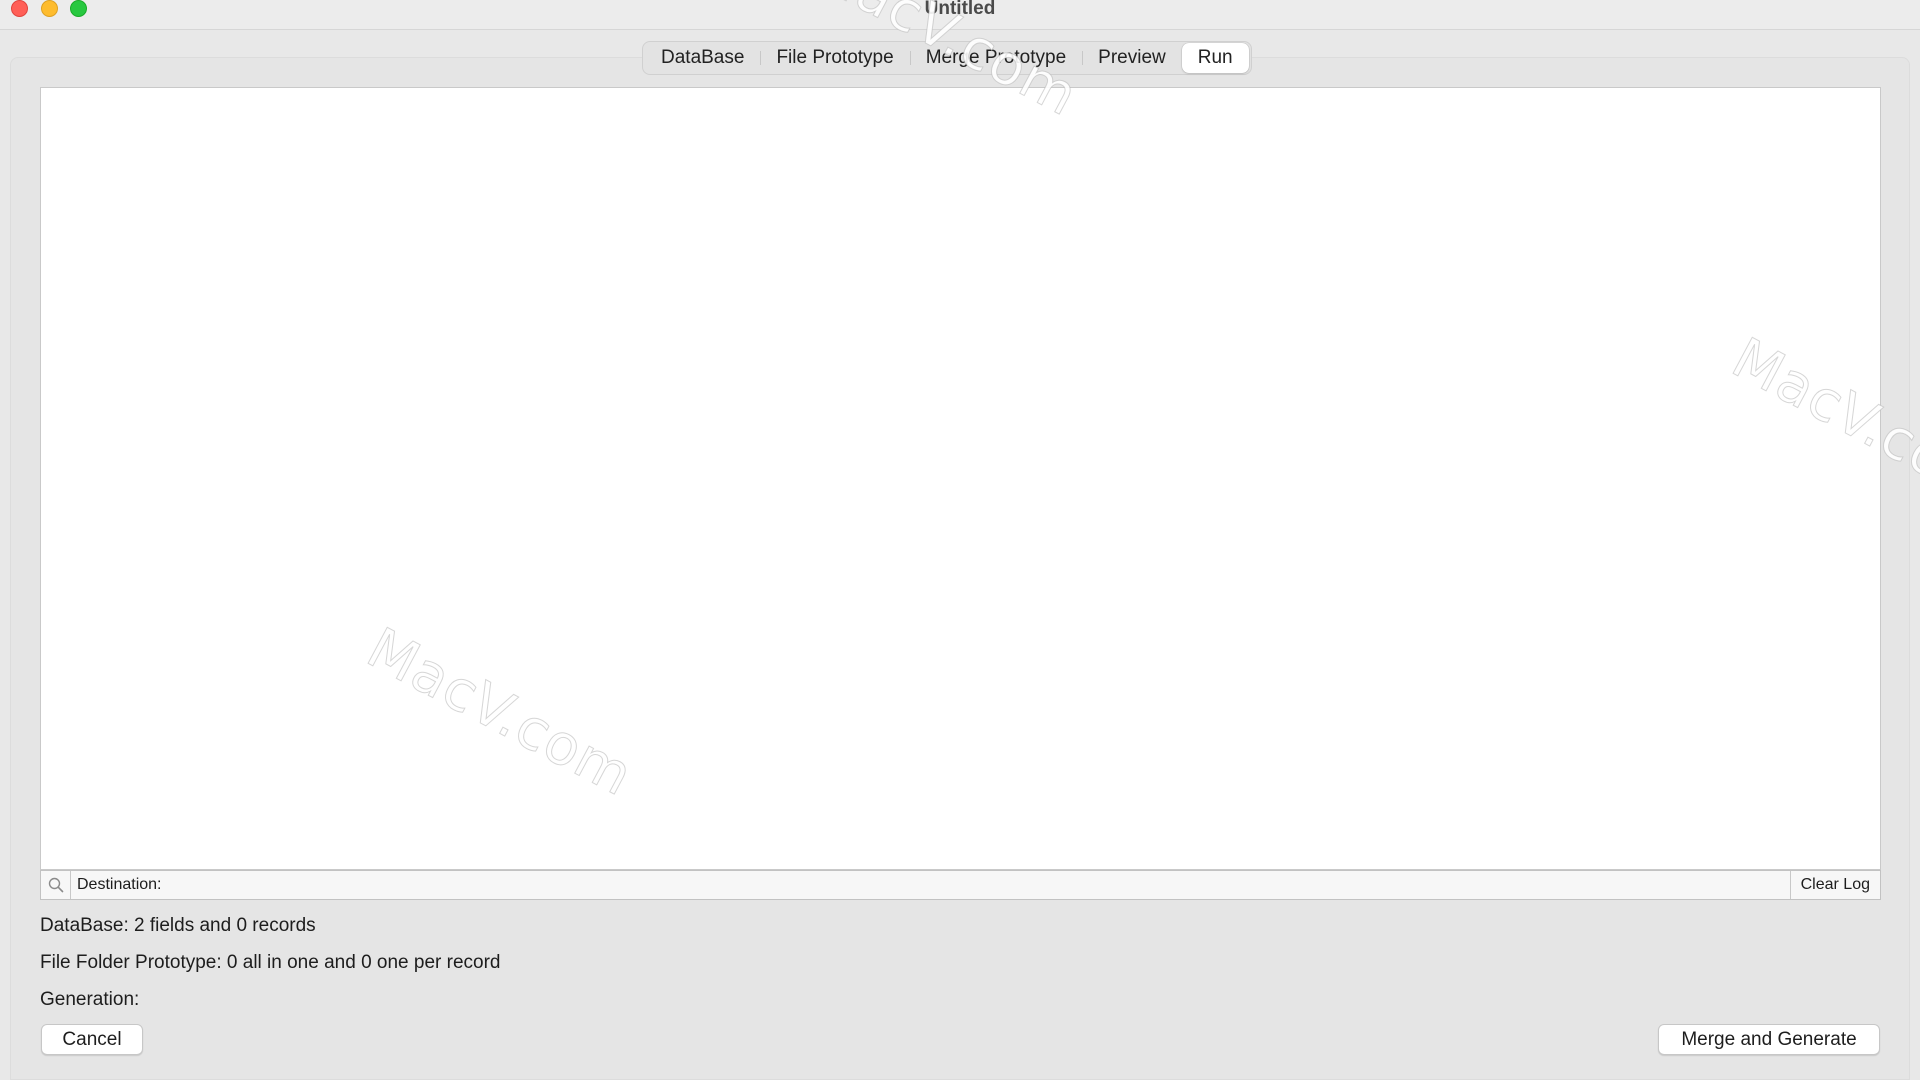  What do you see at coordinates (960, 885) in the screenshot?
I see `destination-bar: Destination: Clear Log` at bounding box center [960, 885].